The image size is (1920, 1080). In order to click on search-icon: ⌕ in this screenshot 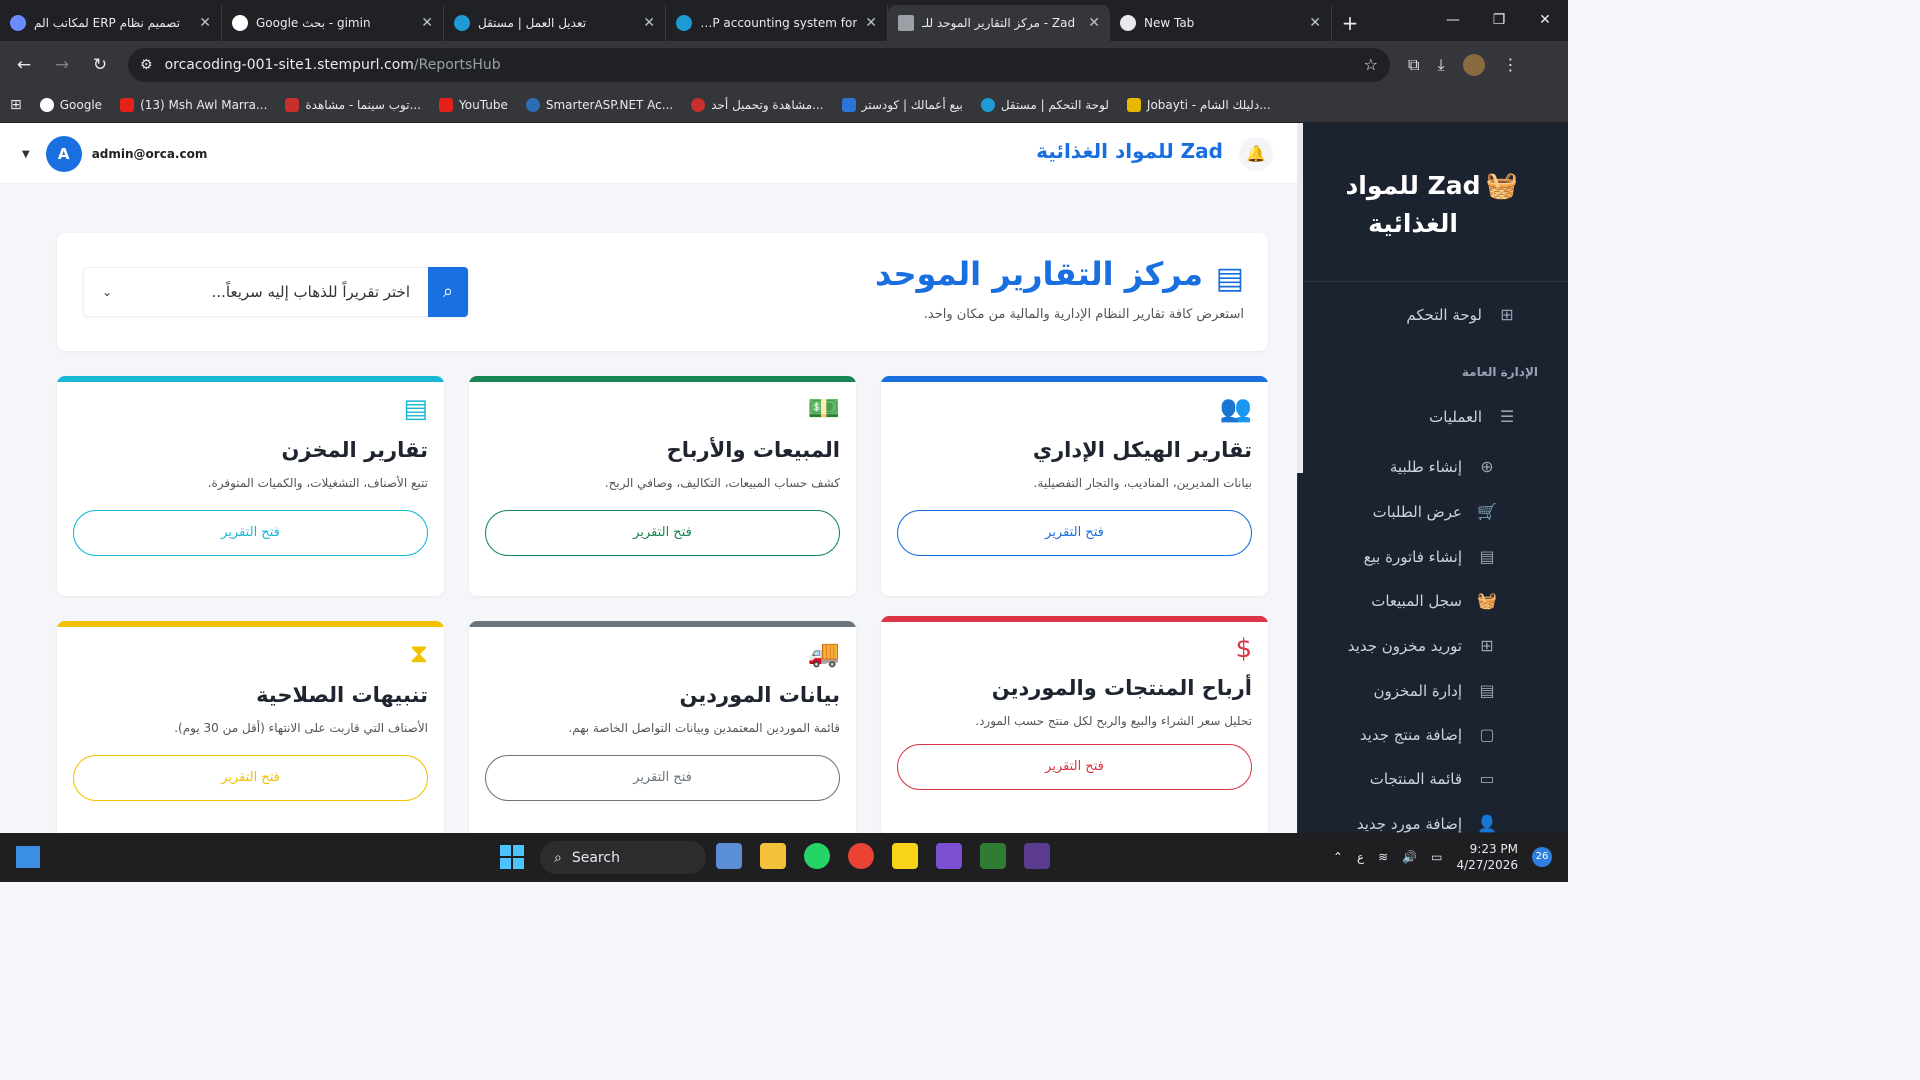, I will do `click(558, 857)`.